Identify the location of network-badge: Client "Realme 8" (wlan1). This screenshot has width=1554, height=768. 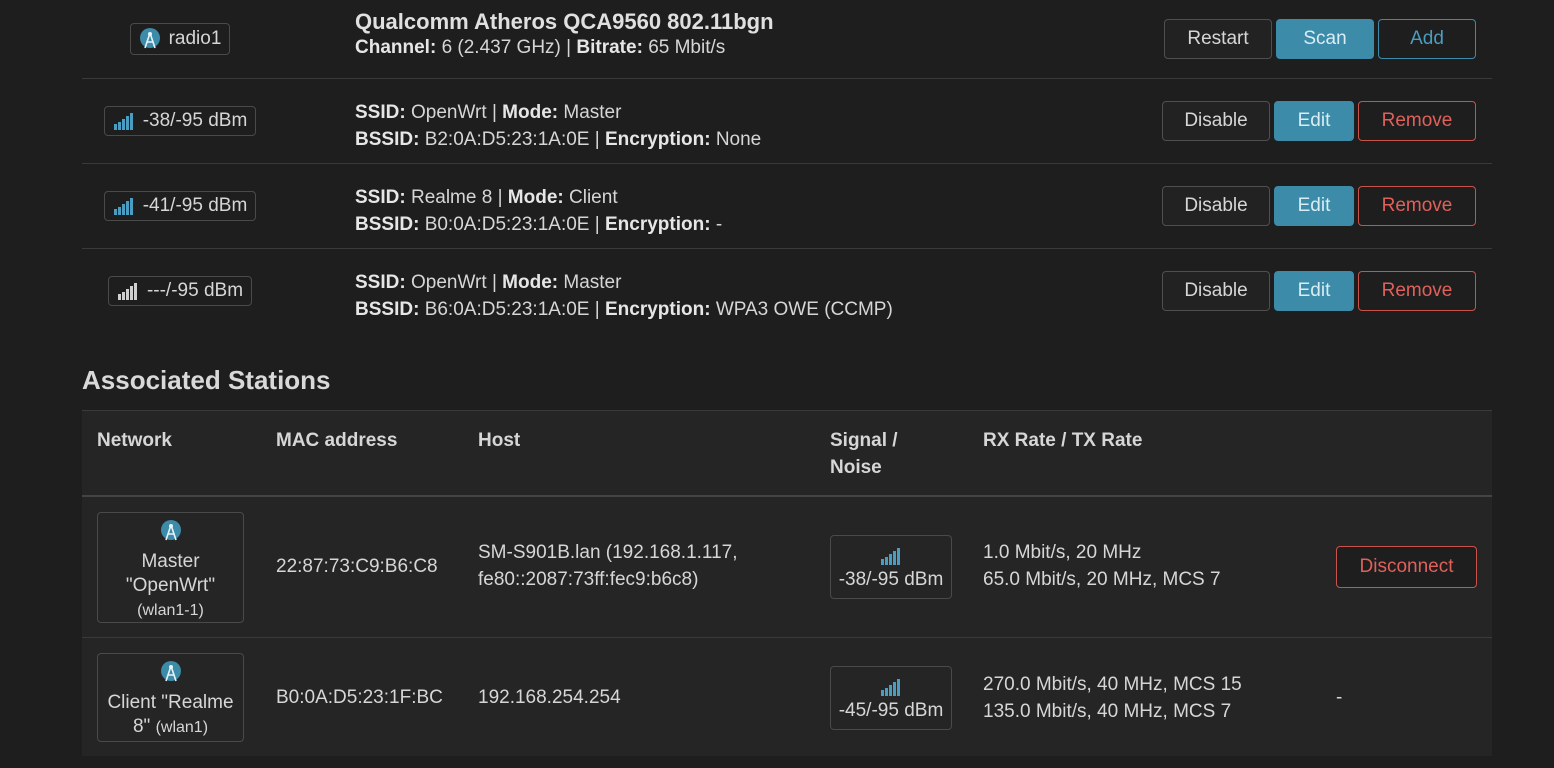
(170, 697).